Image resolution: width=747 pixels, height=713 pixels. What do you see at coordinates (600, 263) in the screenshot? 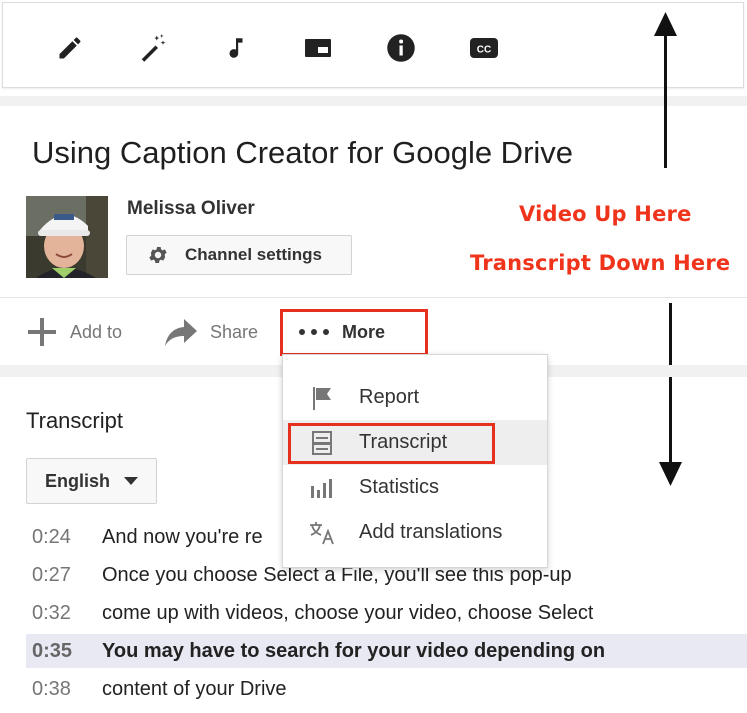
I see `annotation-transcript-down: Transcript Down Here` at bounding box center [600, 263].